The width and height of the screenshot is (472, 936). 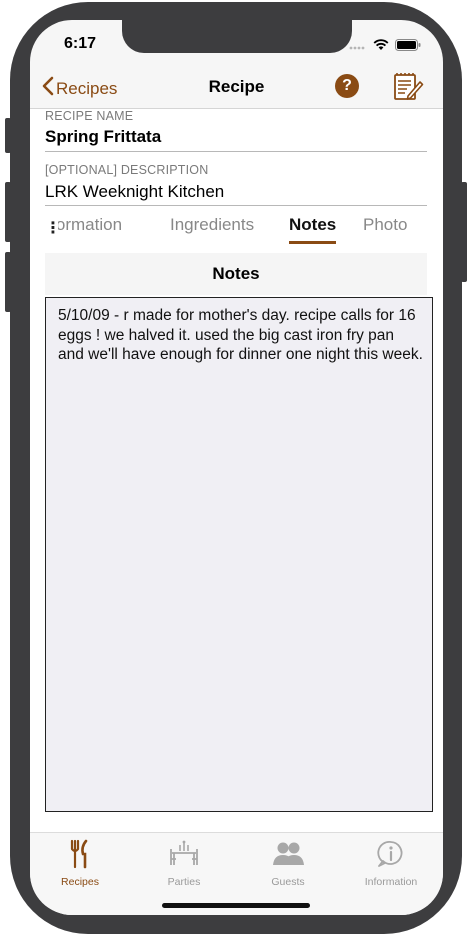 What do you see at coordinates (236, 905) in the screenshot?
I see `home-indicator` at bounding box center [236, 905].